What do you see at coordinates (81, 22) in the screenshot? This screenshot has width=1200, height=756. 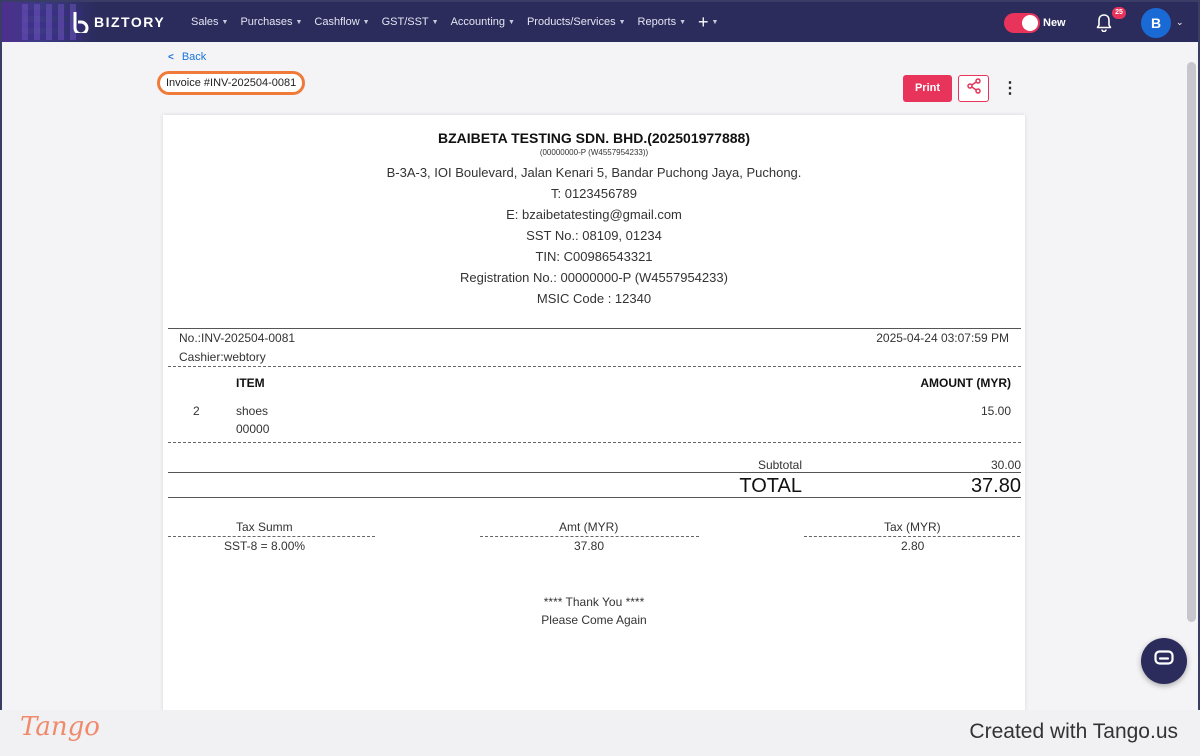 I see `biztory-logo-icon` at bounding box center [81, 22].